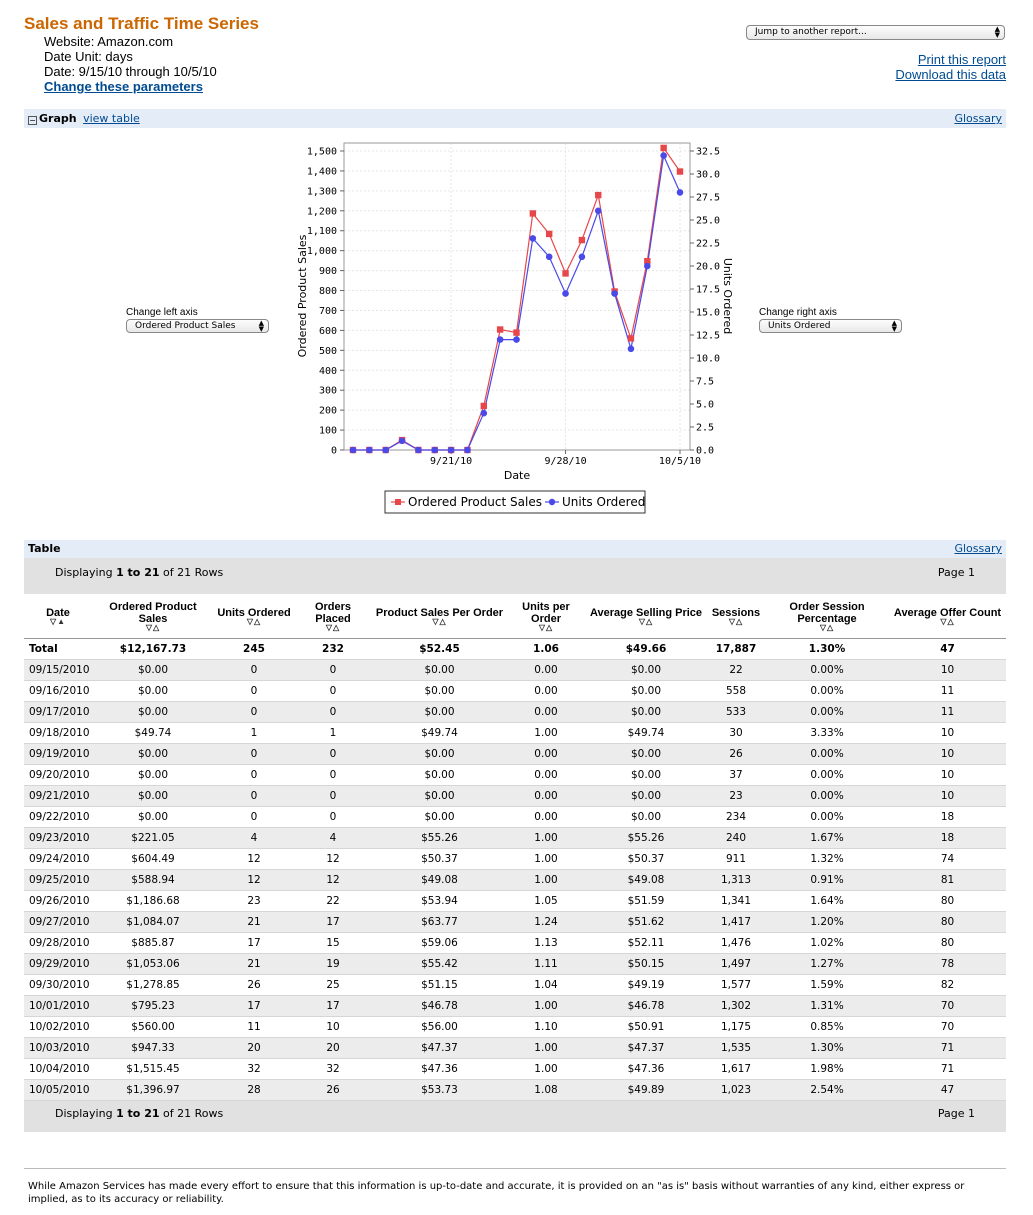 The image size is (1033, 1215). What do you see at coordinates (58, 616) in the screenshot?
I see `column-header: Date ▽▲` at bounding box center [58, 616].